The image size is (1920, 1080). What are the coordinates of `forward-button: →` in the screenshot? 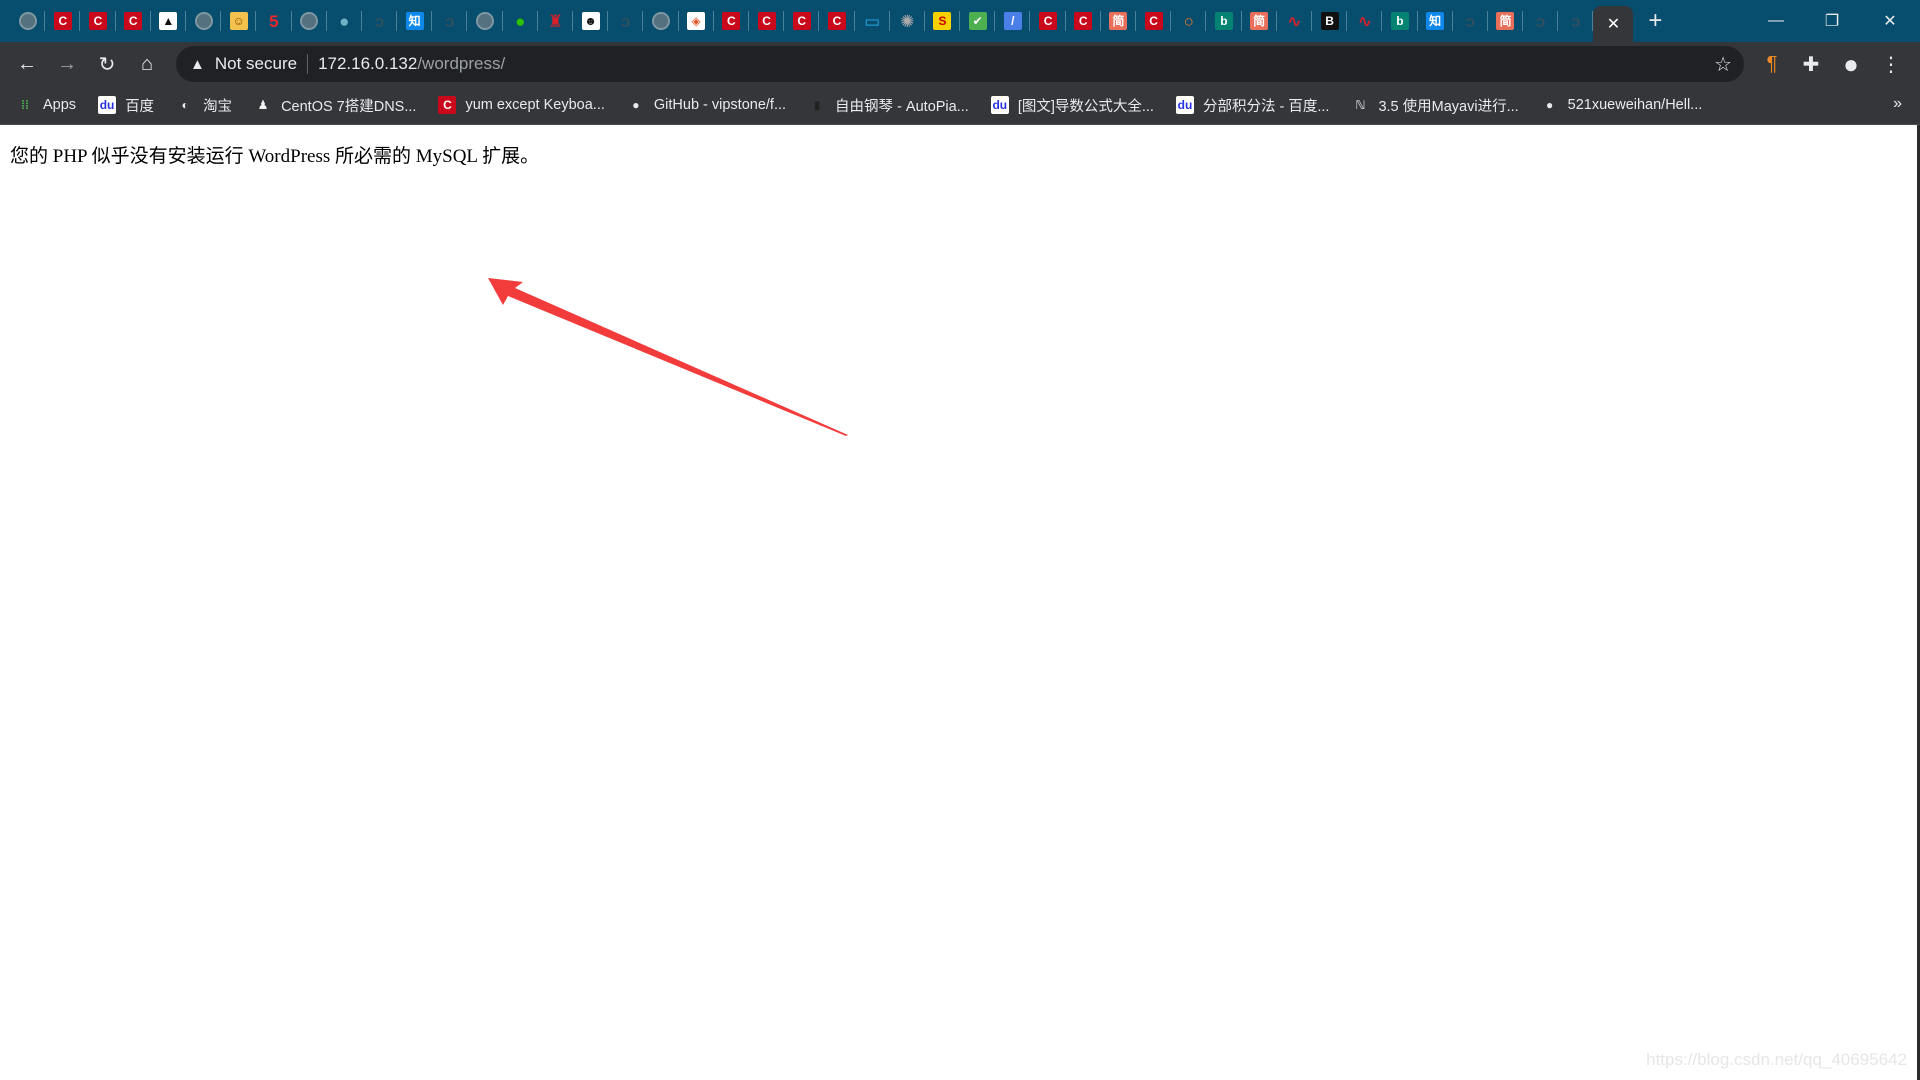 It's located at (67, 64).